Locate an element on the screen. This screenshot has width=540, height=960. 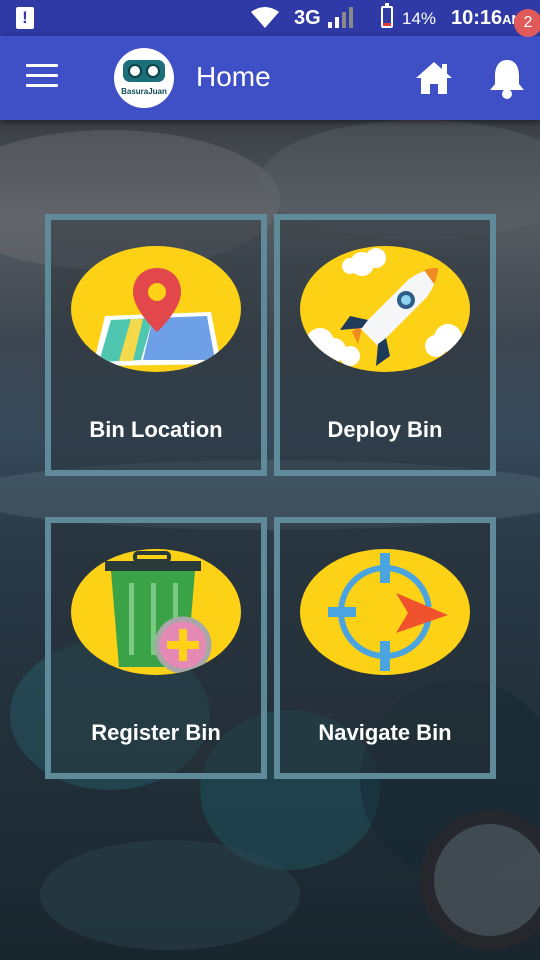
clock: 10:16AM is located at coordinates (486, 18).